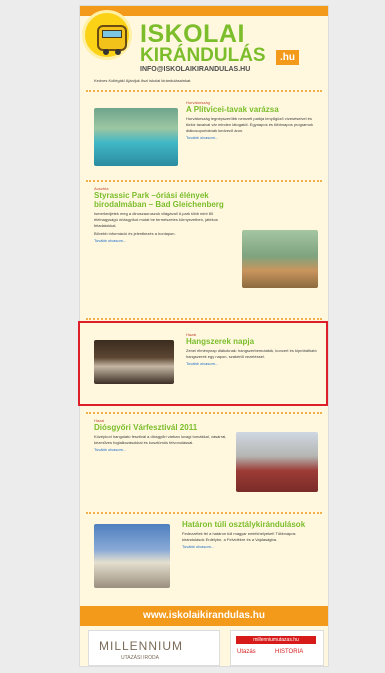 This screenshot has width=385, height=673. What do you see at coordinates (250, 524) in the screenshot?
I see `article-title: Határon túli osztálykirándulások` at bounding box center [250, 524].